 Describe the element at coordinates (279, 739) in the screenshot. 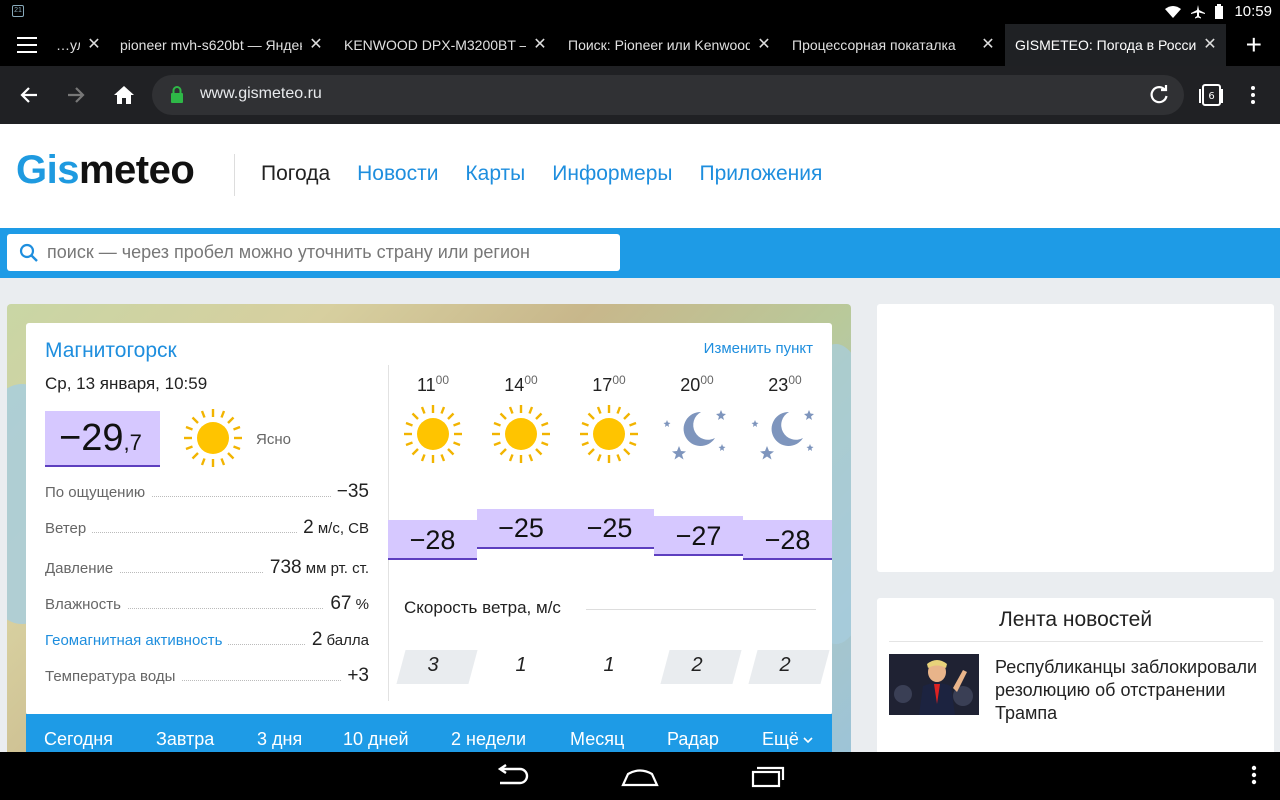

I see `period-3-days: 3 дня` at that location.